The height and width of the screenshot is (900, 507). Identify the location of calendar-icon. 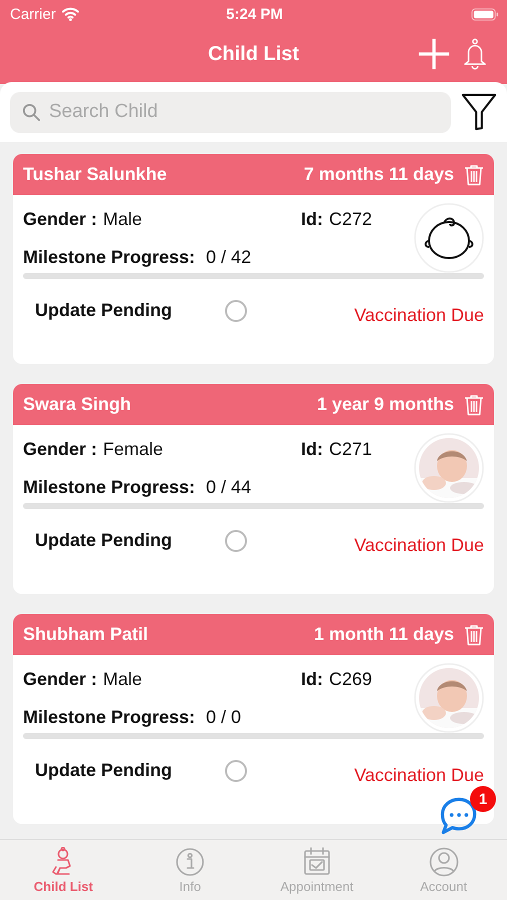
(317, 861).